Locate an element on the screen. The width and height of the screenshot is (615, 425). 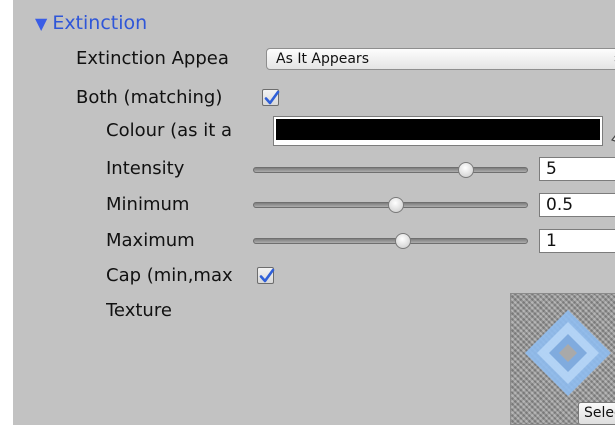
appearance-dropdown-value: As It Appears is located at coordinates (322, 59).